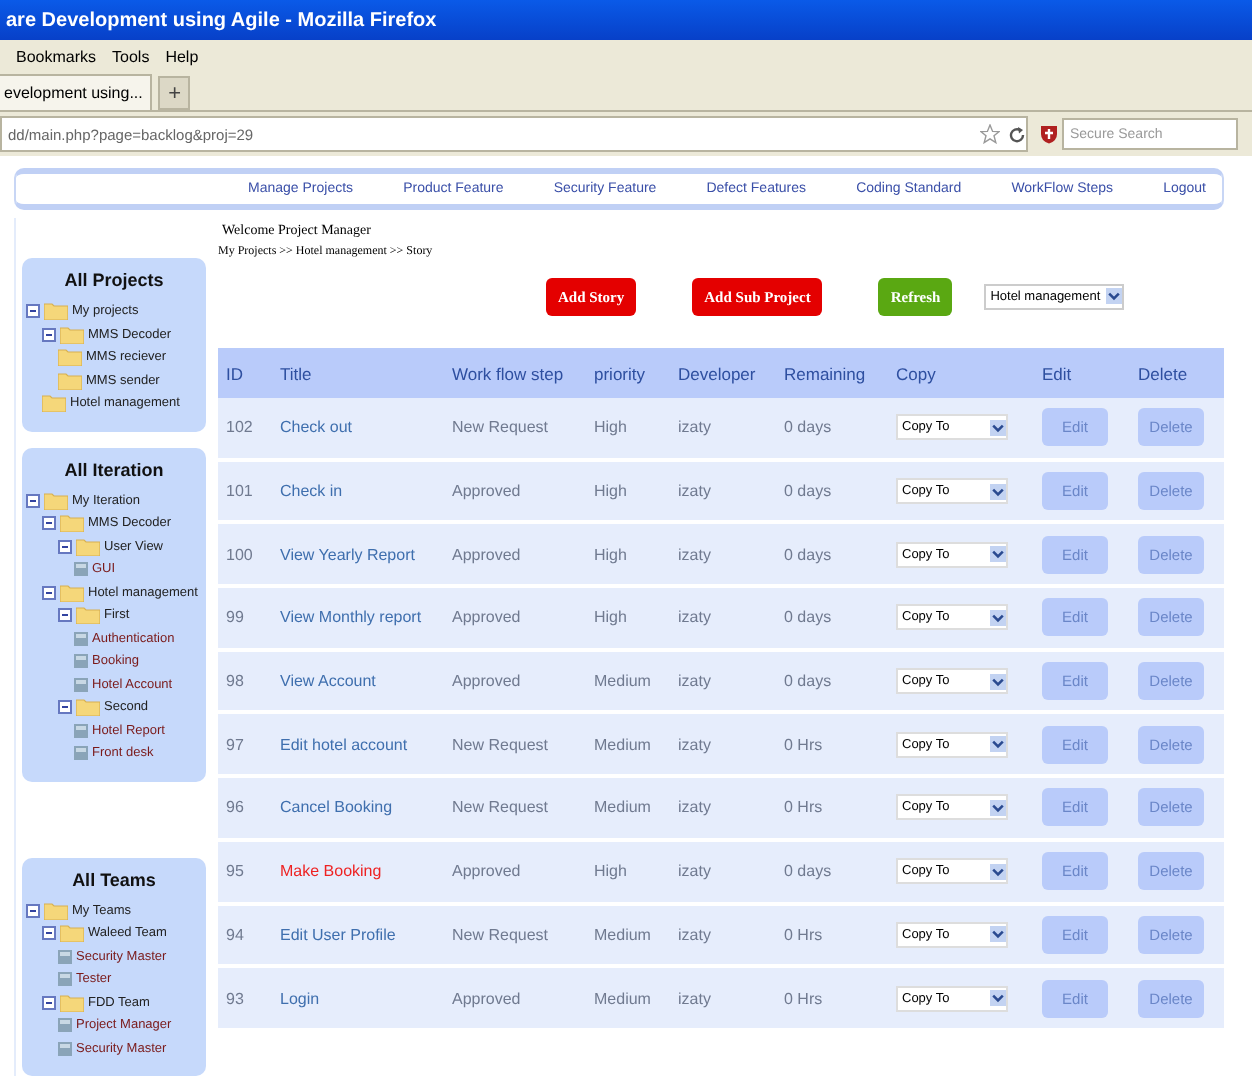  What do you see at coordinates (114, 469) in the screenshot?
I see `panel-title: All Iteration` at bounding box center [114, 469].